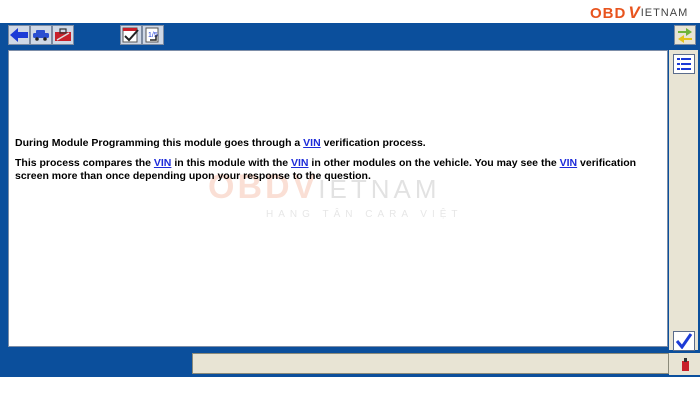  I want to click on brand-logo: OBD V IETNAM, so click(639, 13).